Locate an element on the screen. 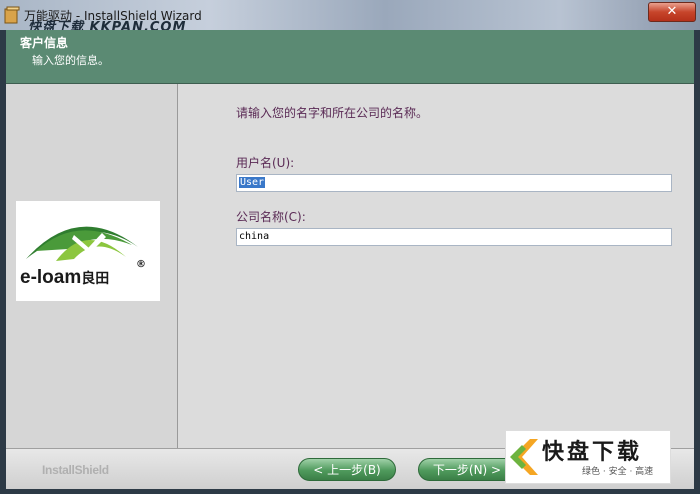 This screenshot has height=494, width=700. watermark-badge: 快盘下载 绿色 · 安全 · 高速 is located at coordinates (588, 457).